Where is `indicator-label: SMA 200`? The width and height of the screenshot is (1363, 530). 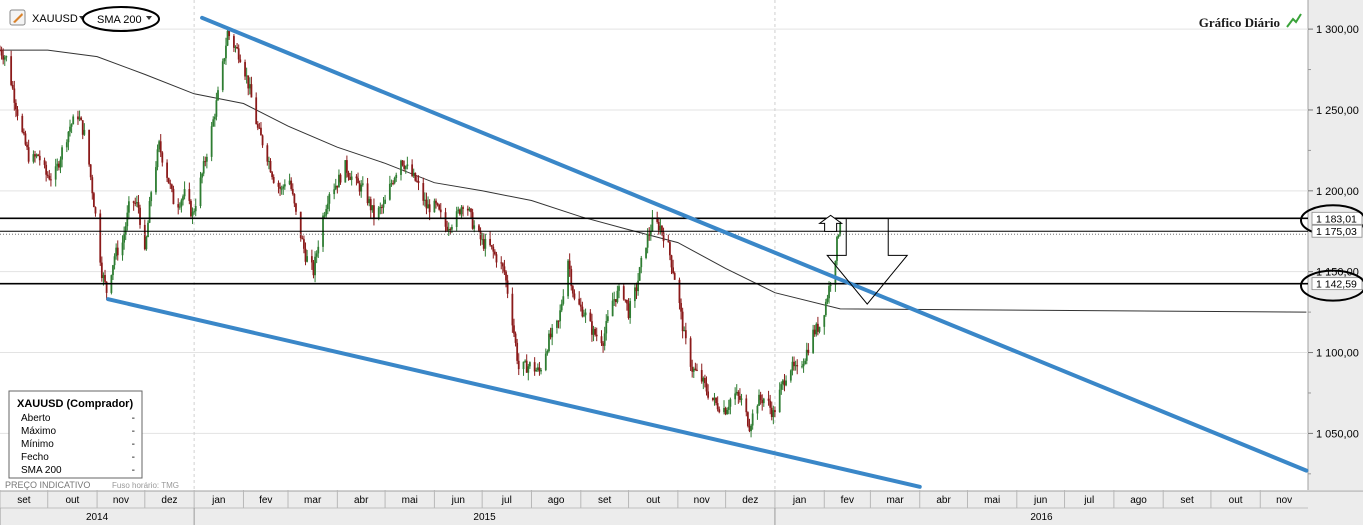 indicator-label: SMA 200 is located at coordinates (119, 20).